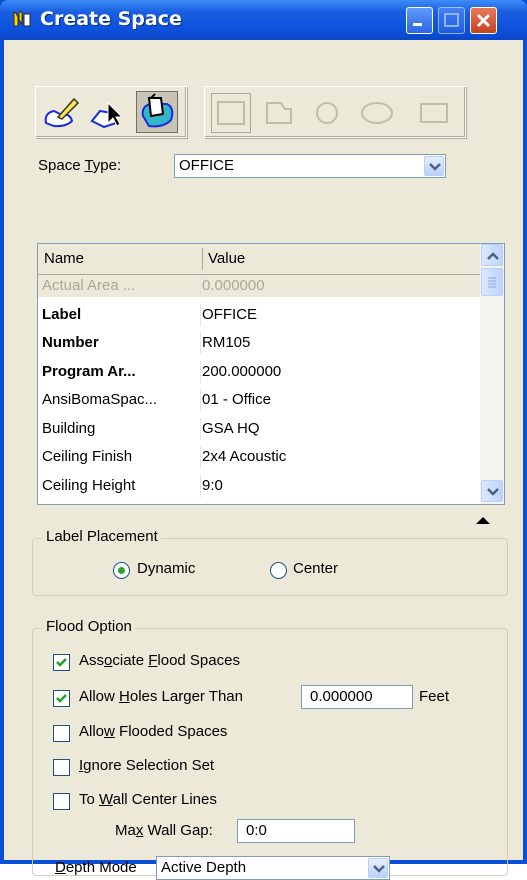 This screenshot has height=880, width=527. I want to click on grid-row: Actual Area ... 0.000000, so click(259, 286).